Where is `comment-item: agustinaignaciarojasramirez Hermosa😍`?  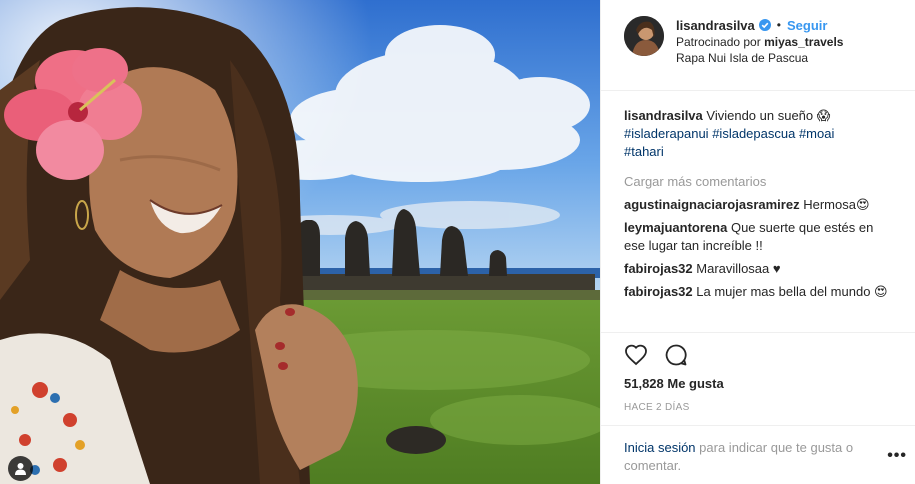 comment-item: agustinaignaciarojasramirez Hermosa😍 is located at coordinates (759, 205).